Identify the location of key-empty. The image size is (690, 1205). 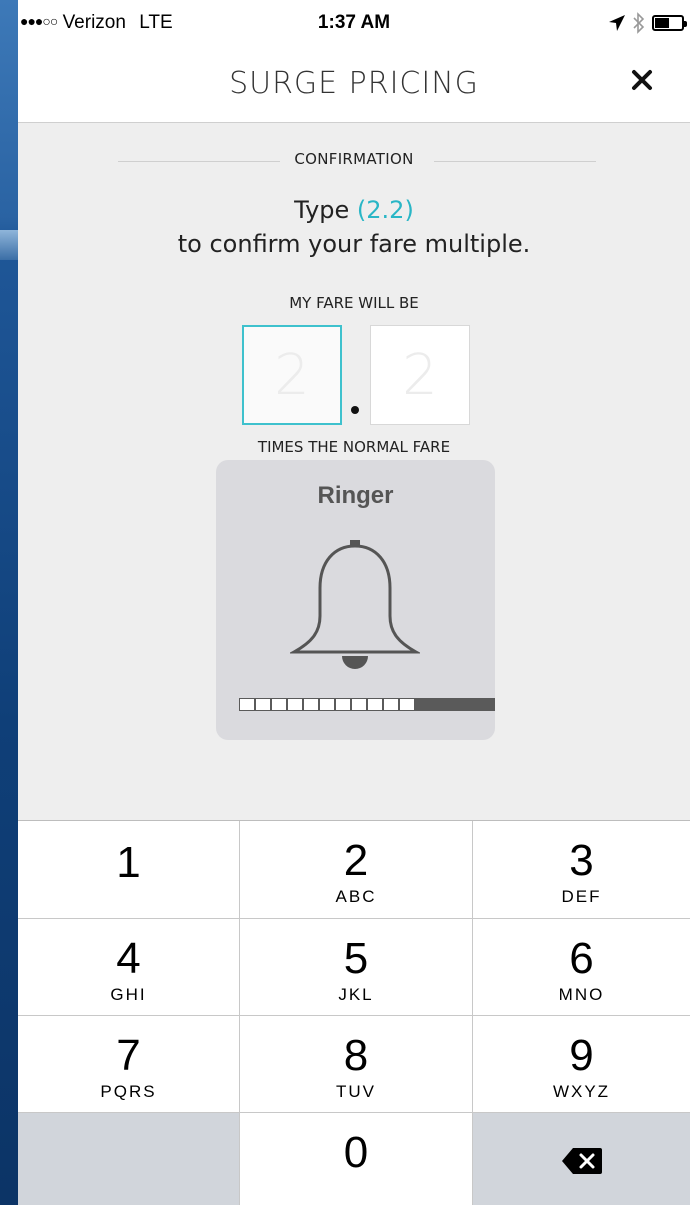
(129, 1159).